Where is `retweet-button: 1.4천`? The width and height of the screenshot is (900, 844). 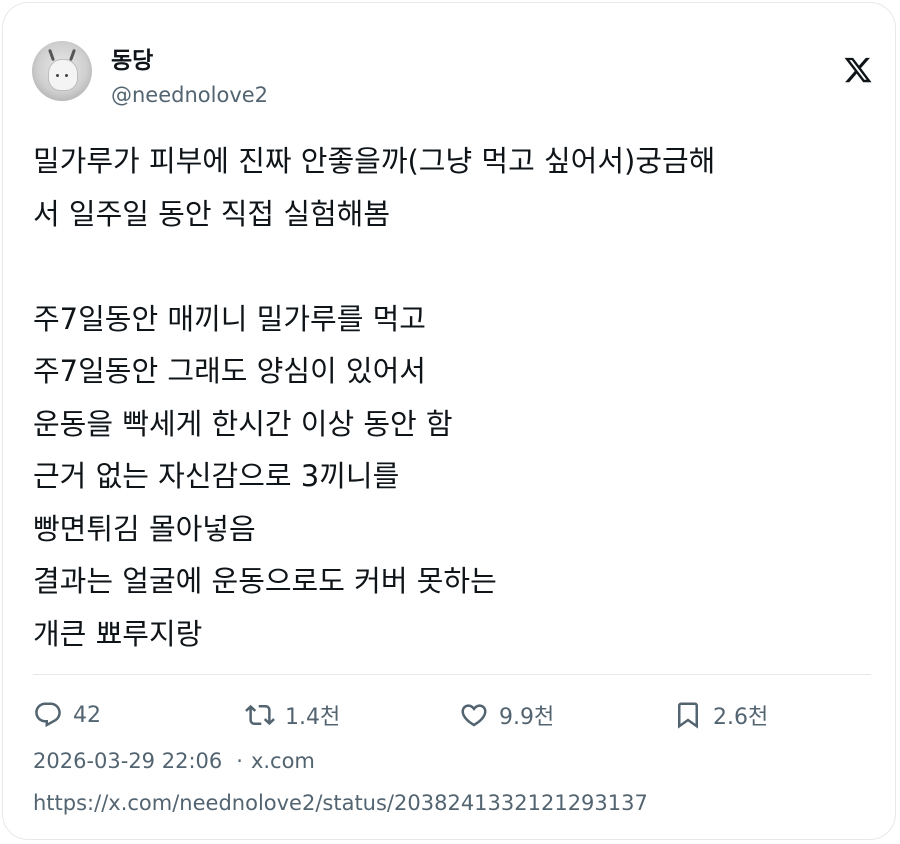 retweet-button: 1.4천 is located at coordinates (292, 715).